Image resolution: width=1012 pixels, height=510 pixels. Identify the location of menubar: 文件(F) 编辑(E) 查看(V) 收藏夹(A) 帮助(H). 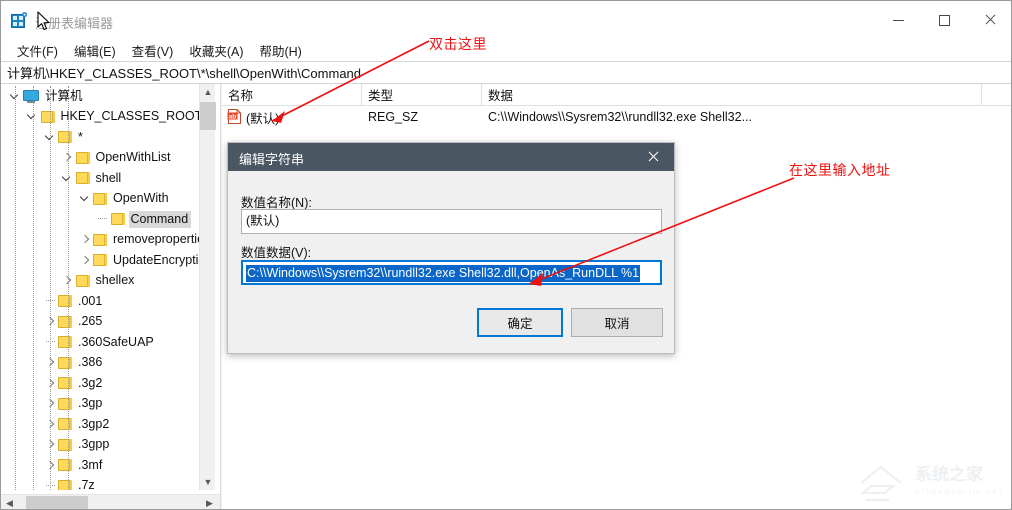
(506, 50).